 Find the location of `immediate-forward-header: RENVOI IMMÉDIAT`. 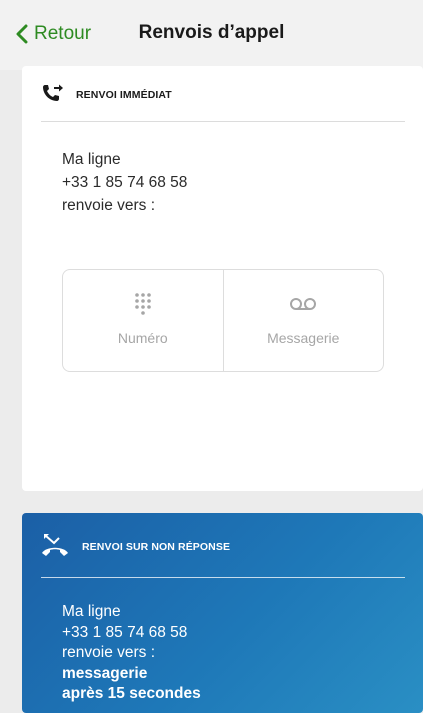

immediate-forward-header: RENVOI IMMÉDIAT is located at coordinates (107, 95).